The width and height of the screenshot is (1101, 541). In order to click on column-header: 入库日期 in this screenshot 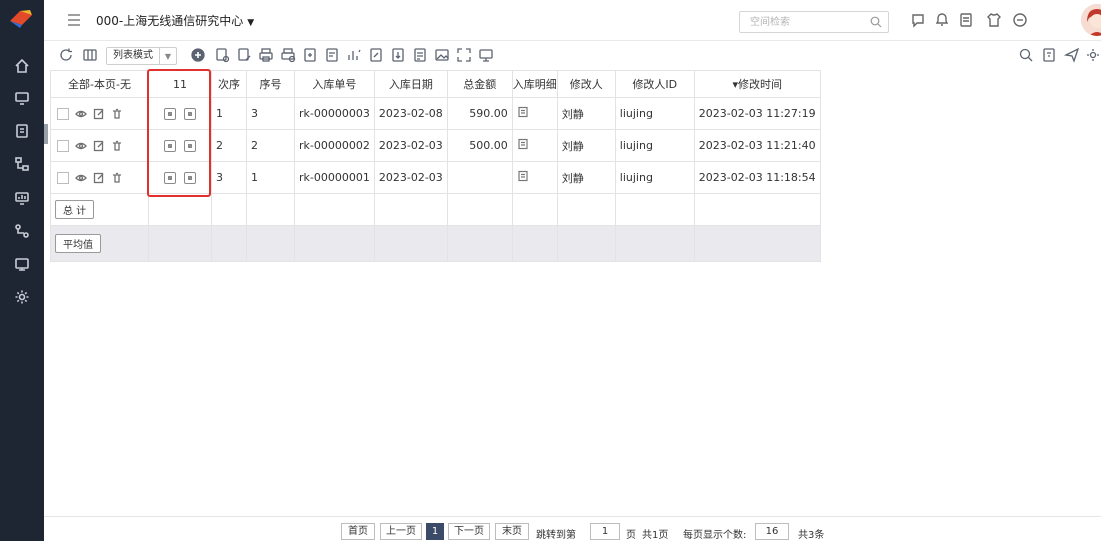, I will do `click(410, 84)`.